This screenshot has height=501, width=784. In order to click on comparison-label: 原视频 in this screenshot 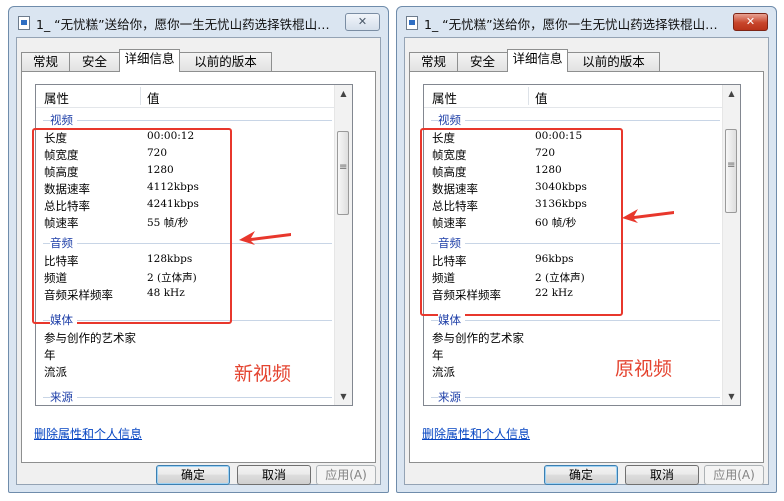, I will do `click(644, 369)`.